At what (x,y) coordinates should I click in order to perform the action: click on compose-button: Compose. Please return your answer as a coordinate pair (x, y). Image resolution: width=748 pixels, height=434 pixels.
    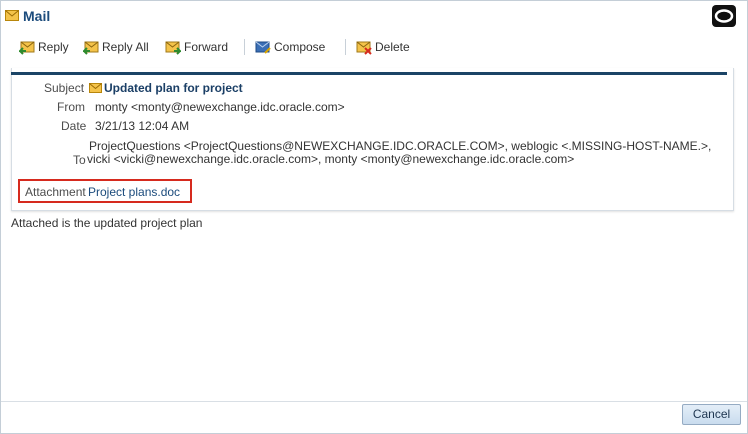
    Looking at the image, I should click on (290, 47).